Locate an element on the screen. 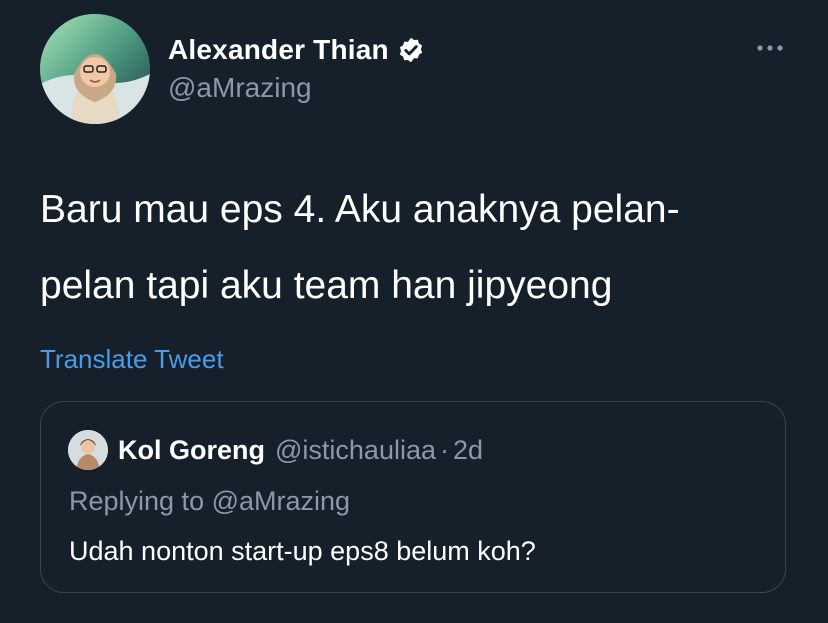 This screenshot has height=623, width=828. replying-prefix: Replying to is located at coordinates (137, 501).